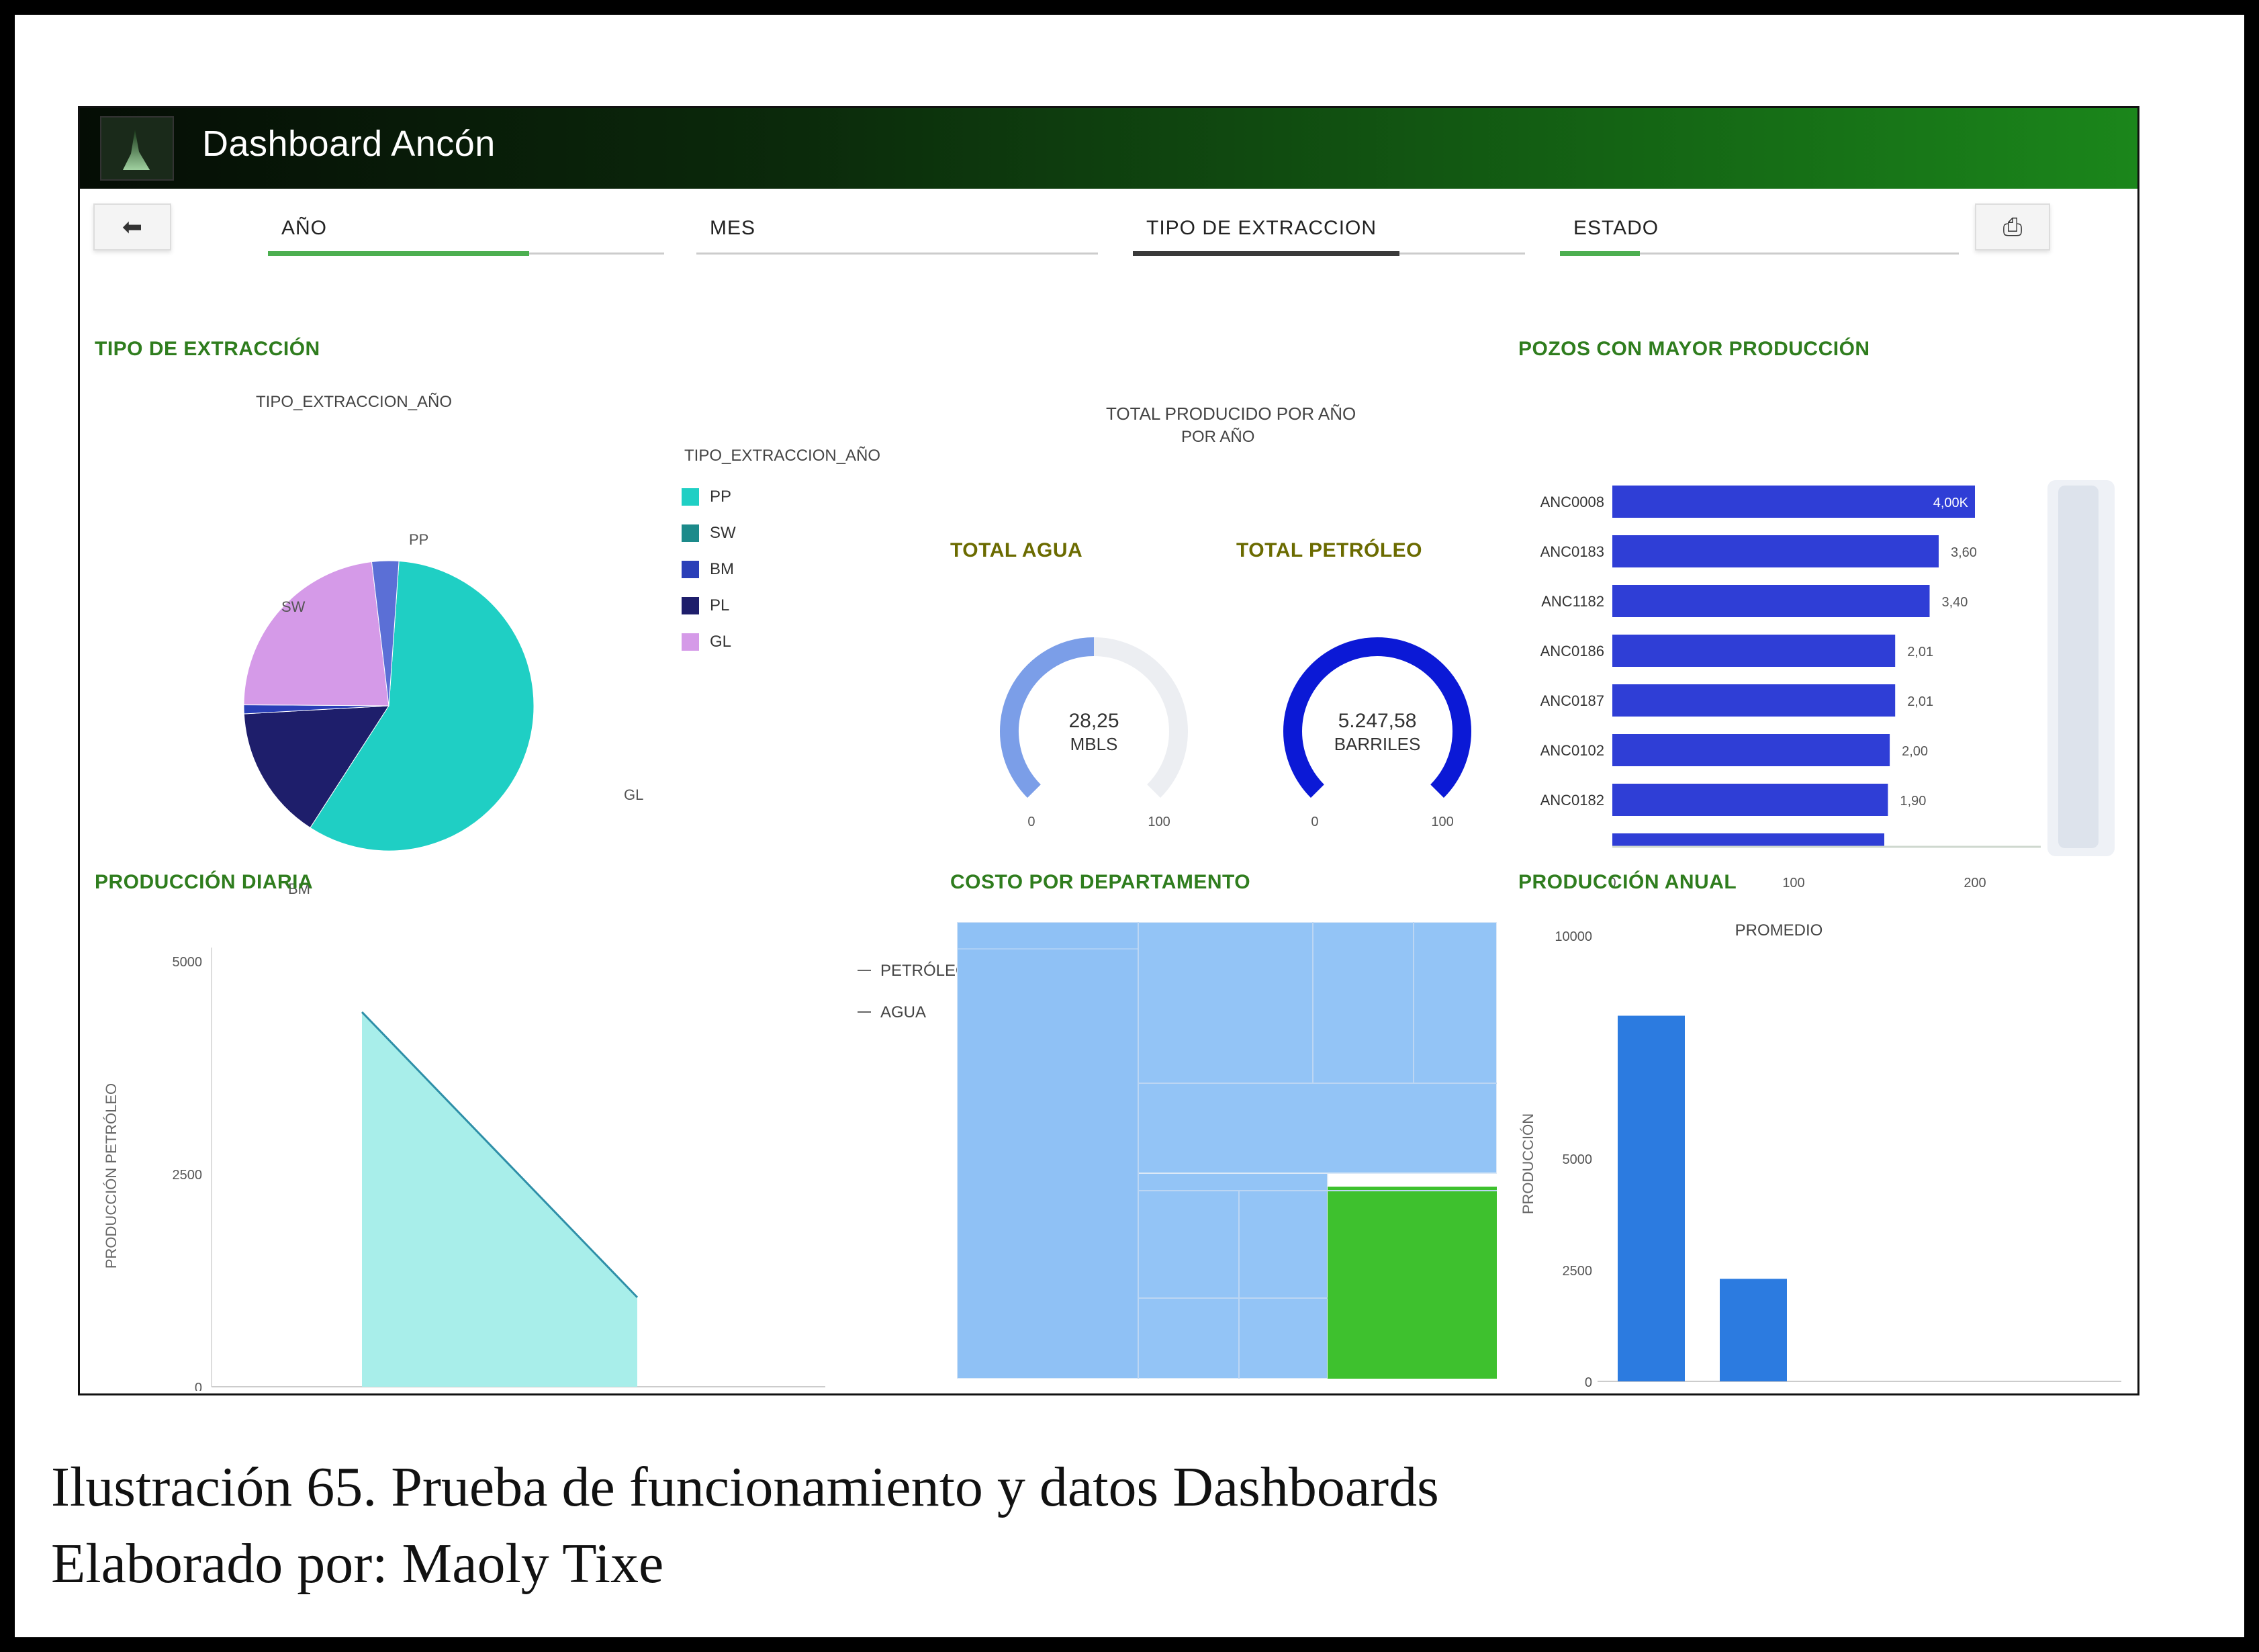 Image resolution: width=2259 pixels, height=1652 pixels. Describe the element at coordinates (903, 1012) in the screenshot. I see `area-legend-label: AGUA` at that location.